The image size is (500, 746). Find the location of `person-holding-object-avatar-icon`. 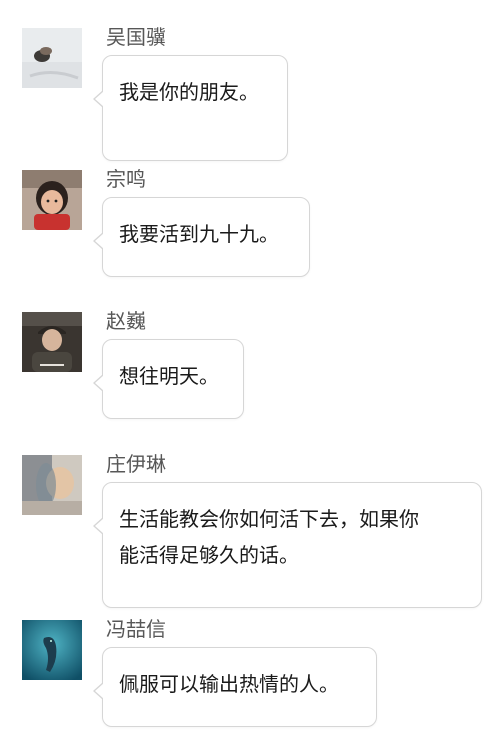

person-holding-object-avatar-icon is located at coordinates (52, 58).